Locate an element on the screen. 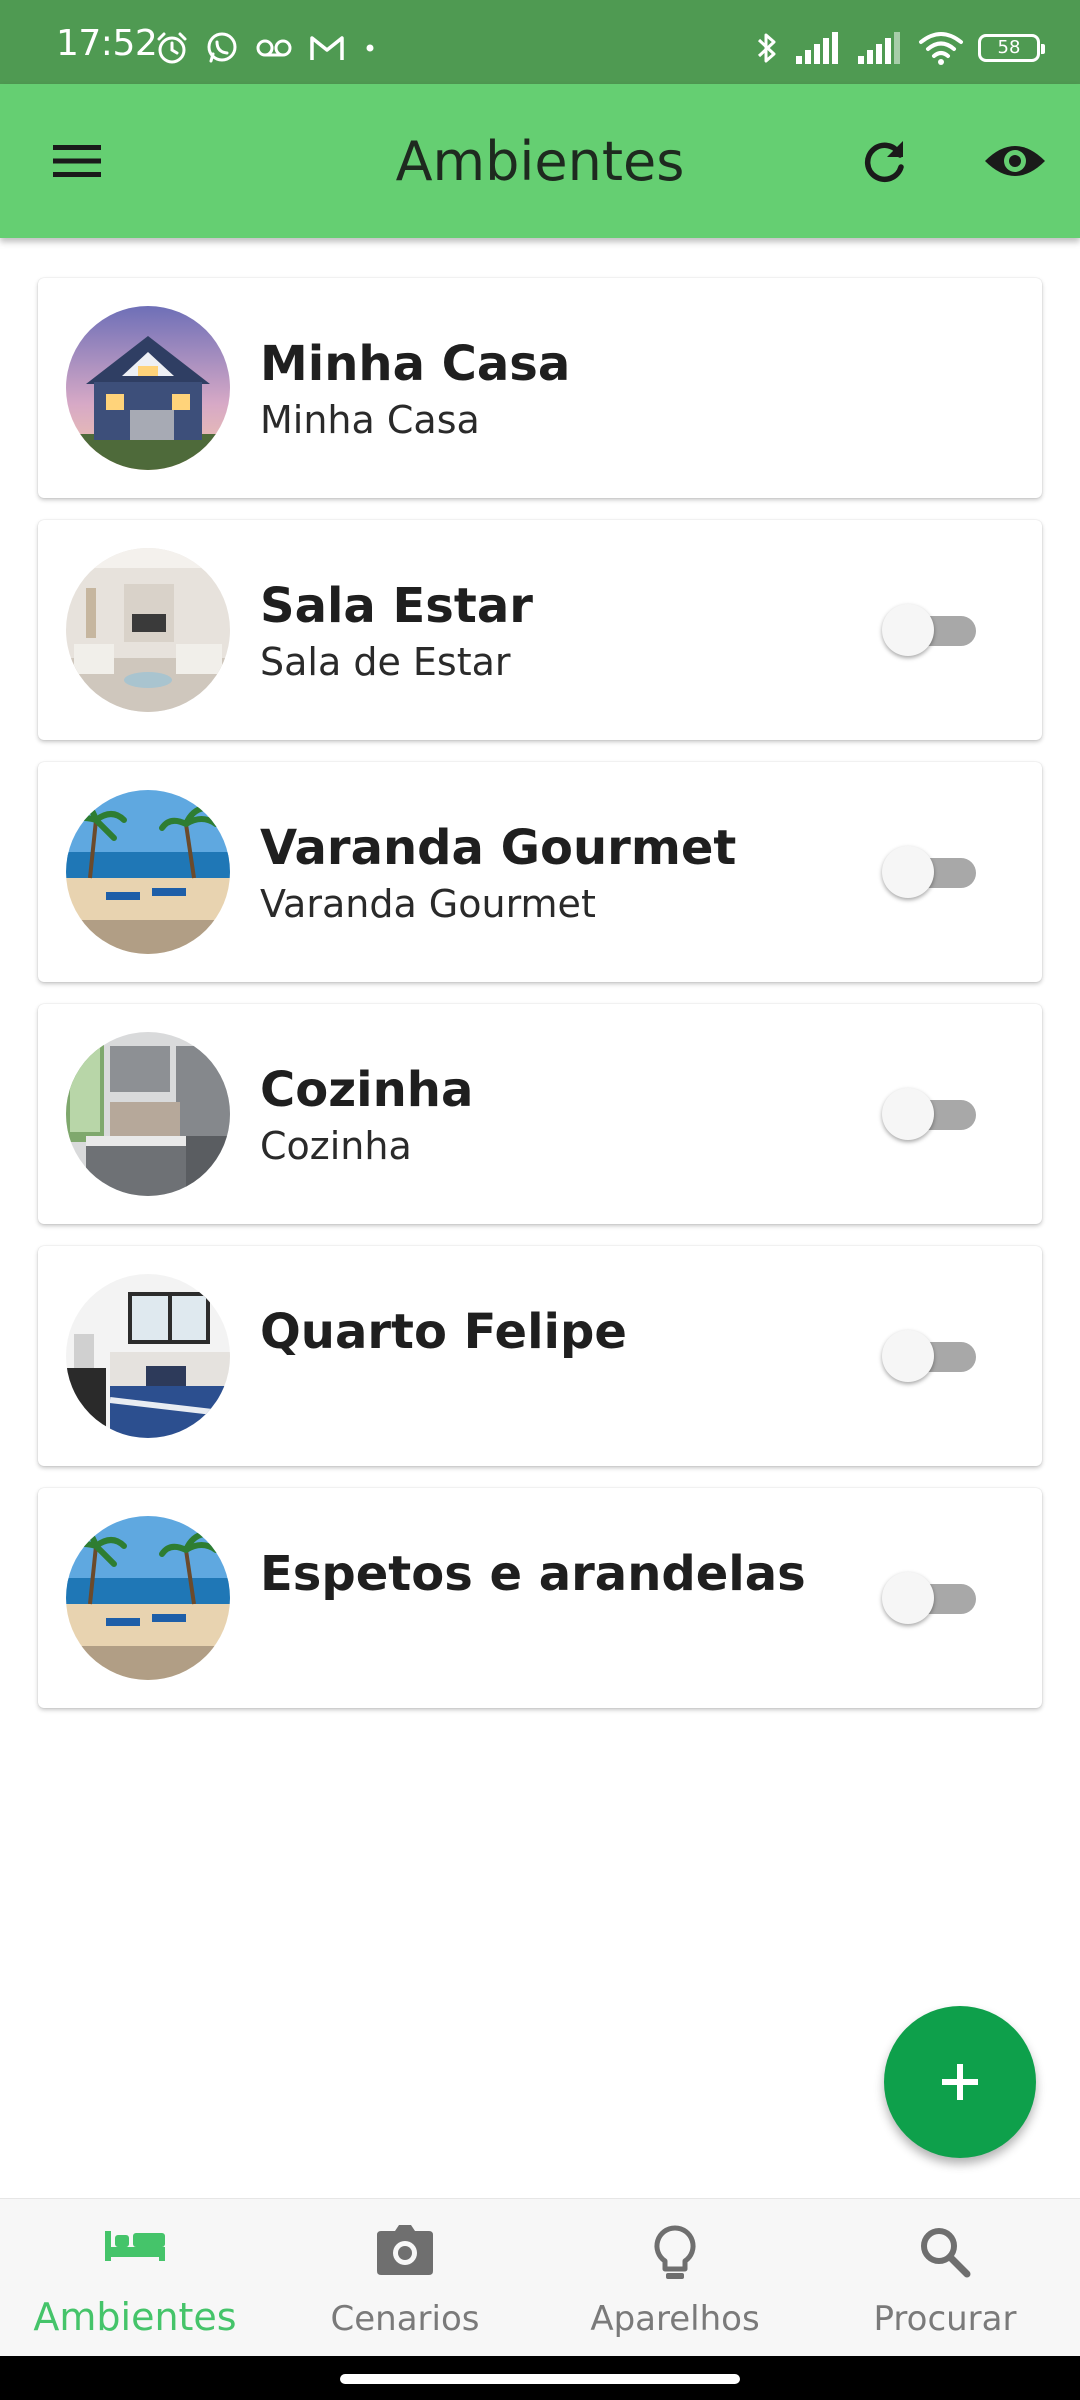 This screenshot has height=2400, width=1080. eye-icon is located at coordinates (1015, 161).